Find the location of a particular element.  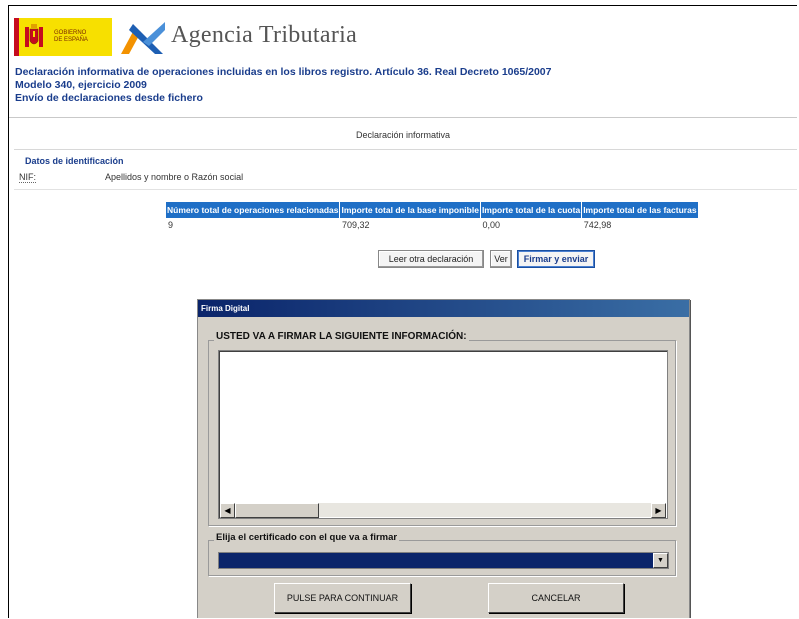

continue-button: PULSE PARA CONTINUAR is located at coordinates (342, 598).